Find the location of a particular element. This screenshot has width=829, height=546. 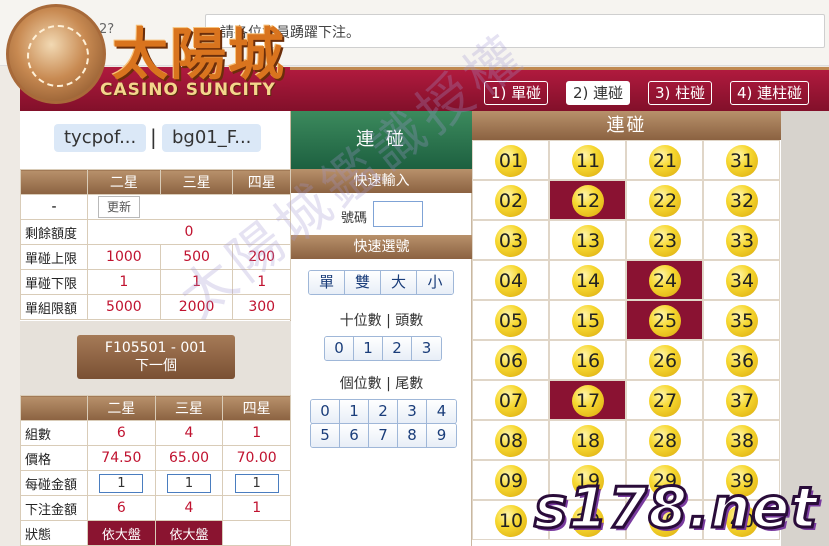

number-cell-19: 19 is located at coordinates (587, 480).